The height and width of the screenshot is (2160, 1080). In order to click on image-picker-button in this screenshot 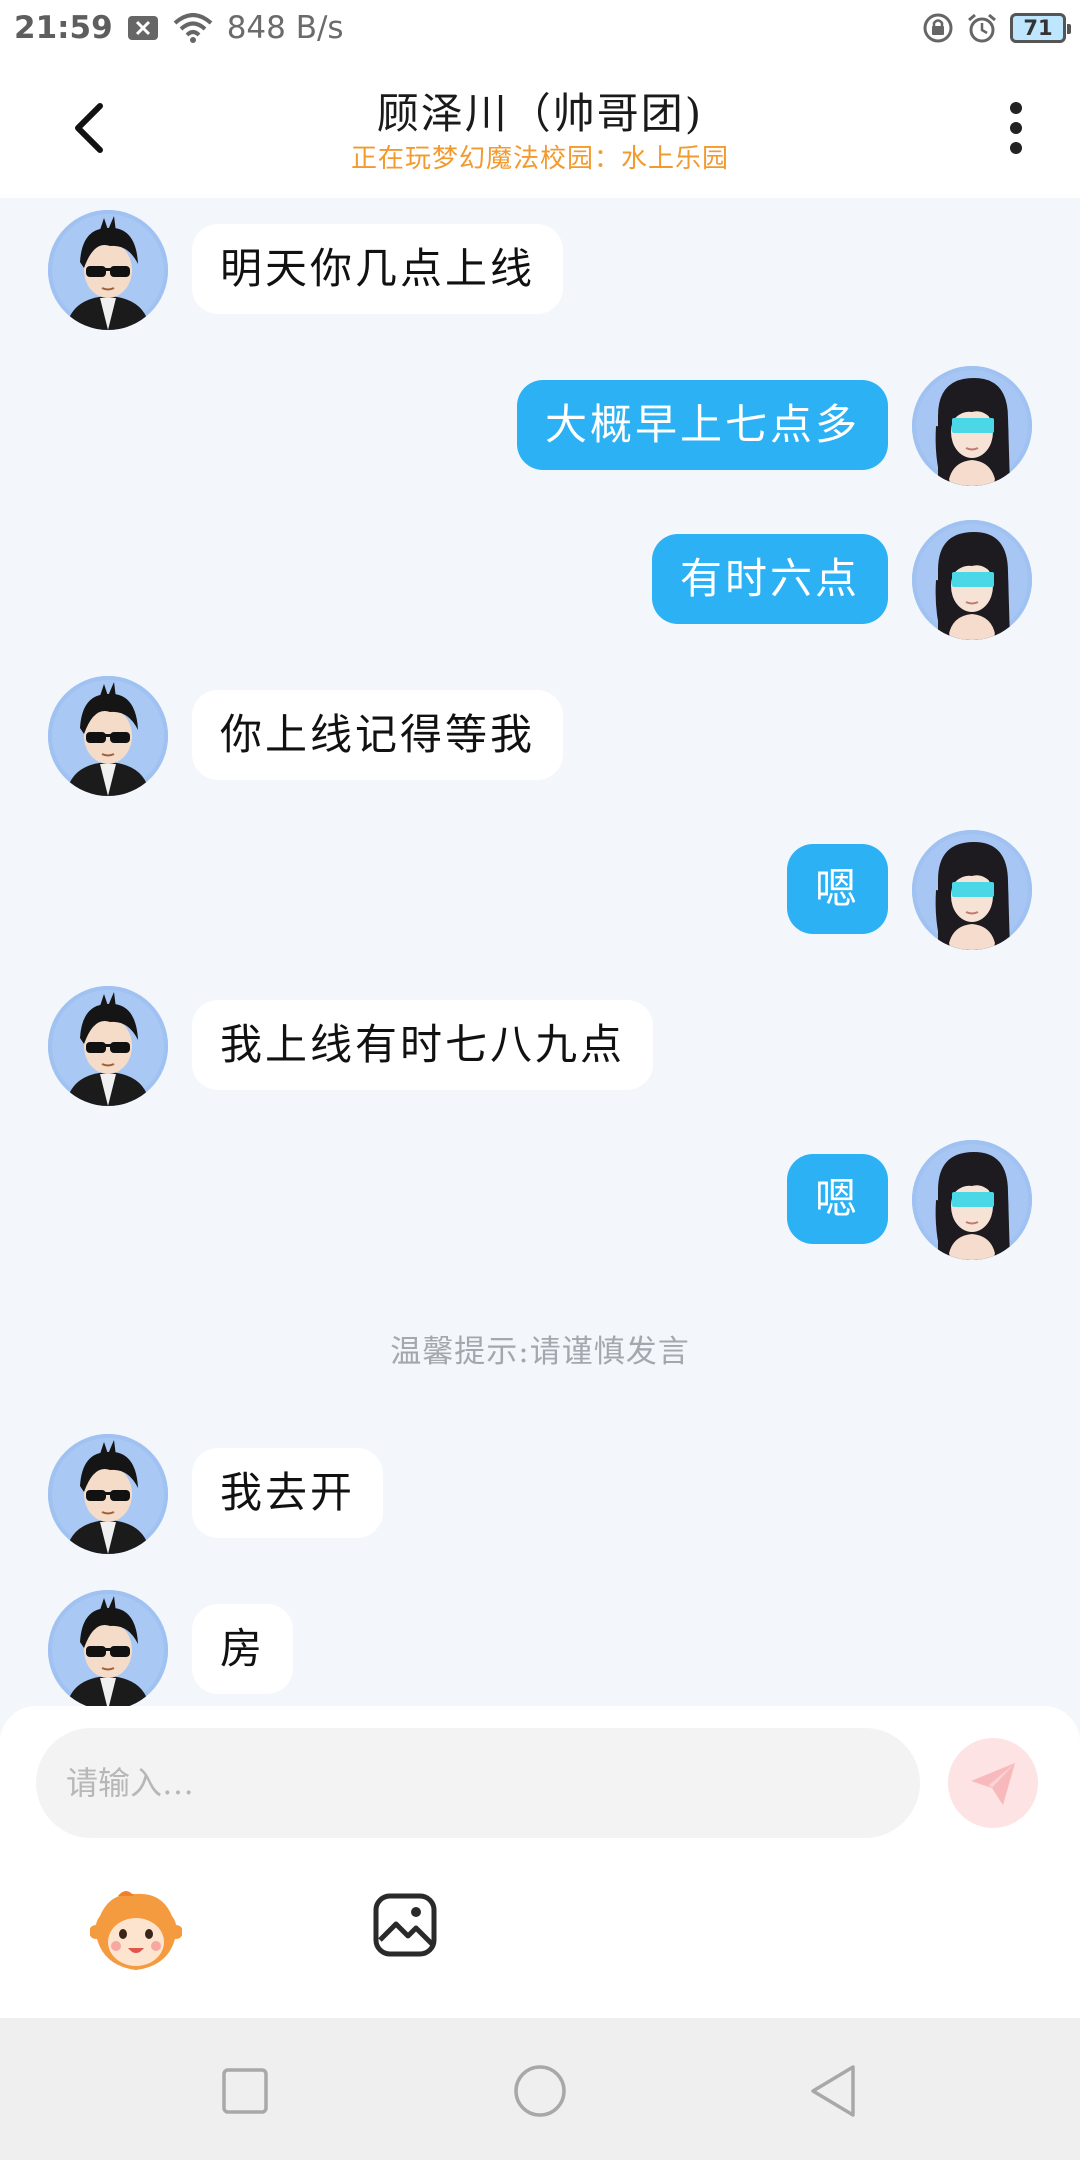, I will do `click(405, 1925)`.